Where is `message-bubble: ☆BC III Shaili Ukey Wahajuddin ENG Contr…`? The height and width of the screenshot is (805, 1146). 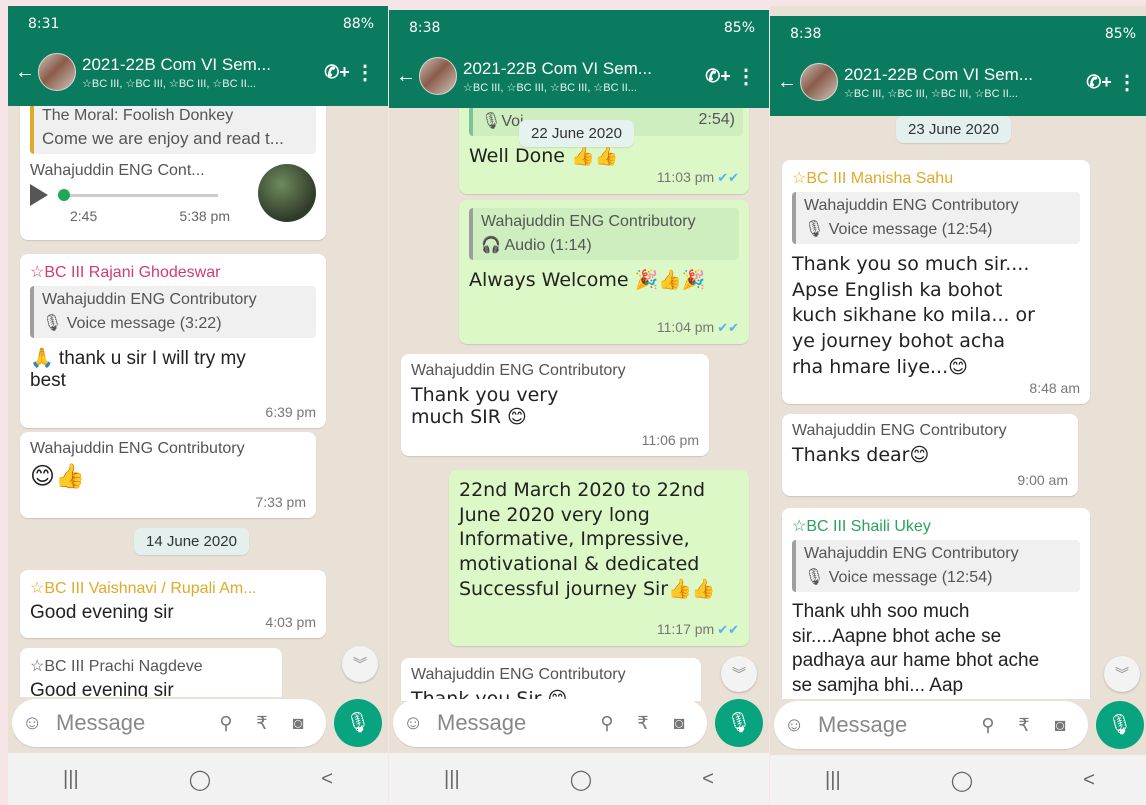 message-bubble: ☆BC III Shaili Ukey Wahajuddin ENG Contr… is located at coordinates (936, 603).